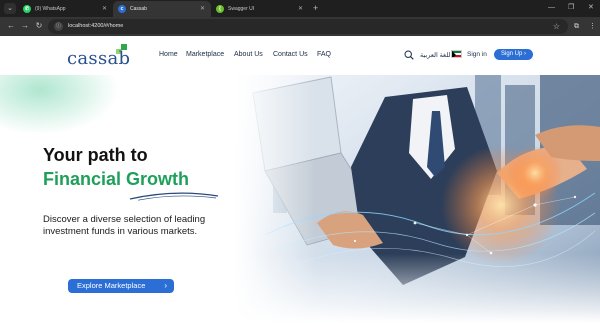 The width and height of the screenshot is (600, 323). I want to click on whatsapp-icon: ✆, so click(27, 9).